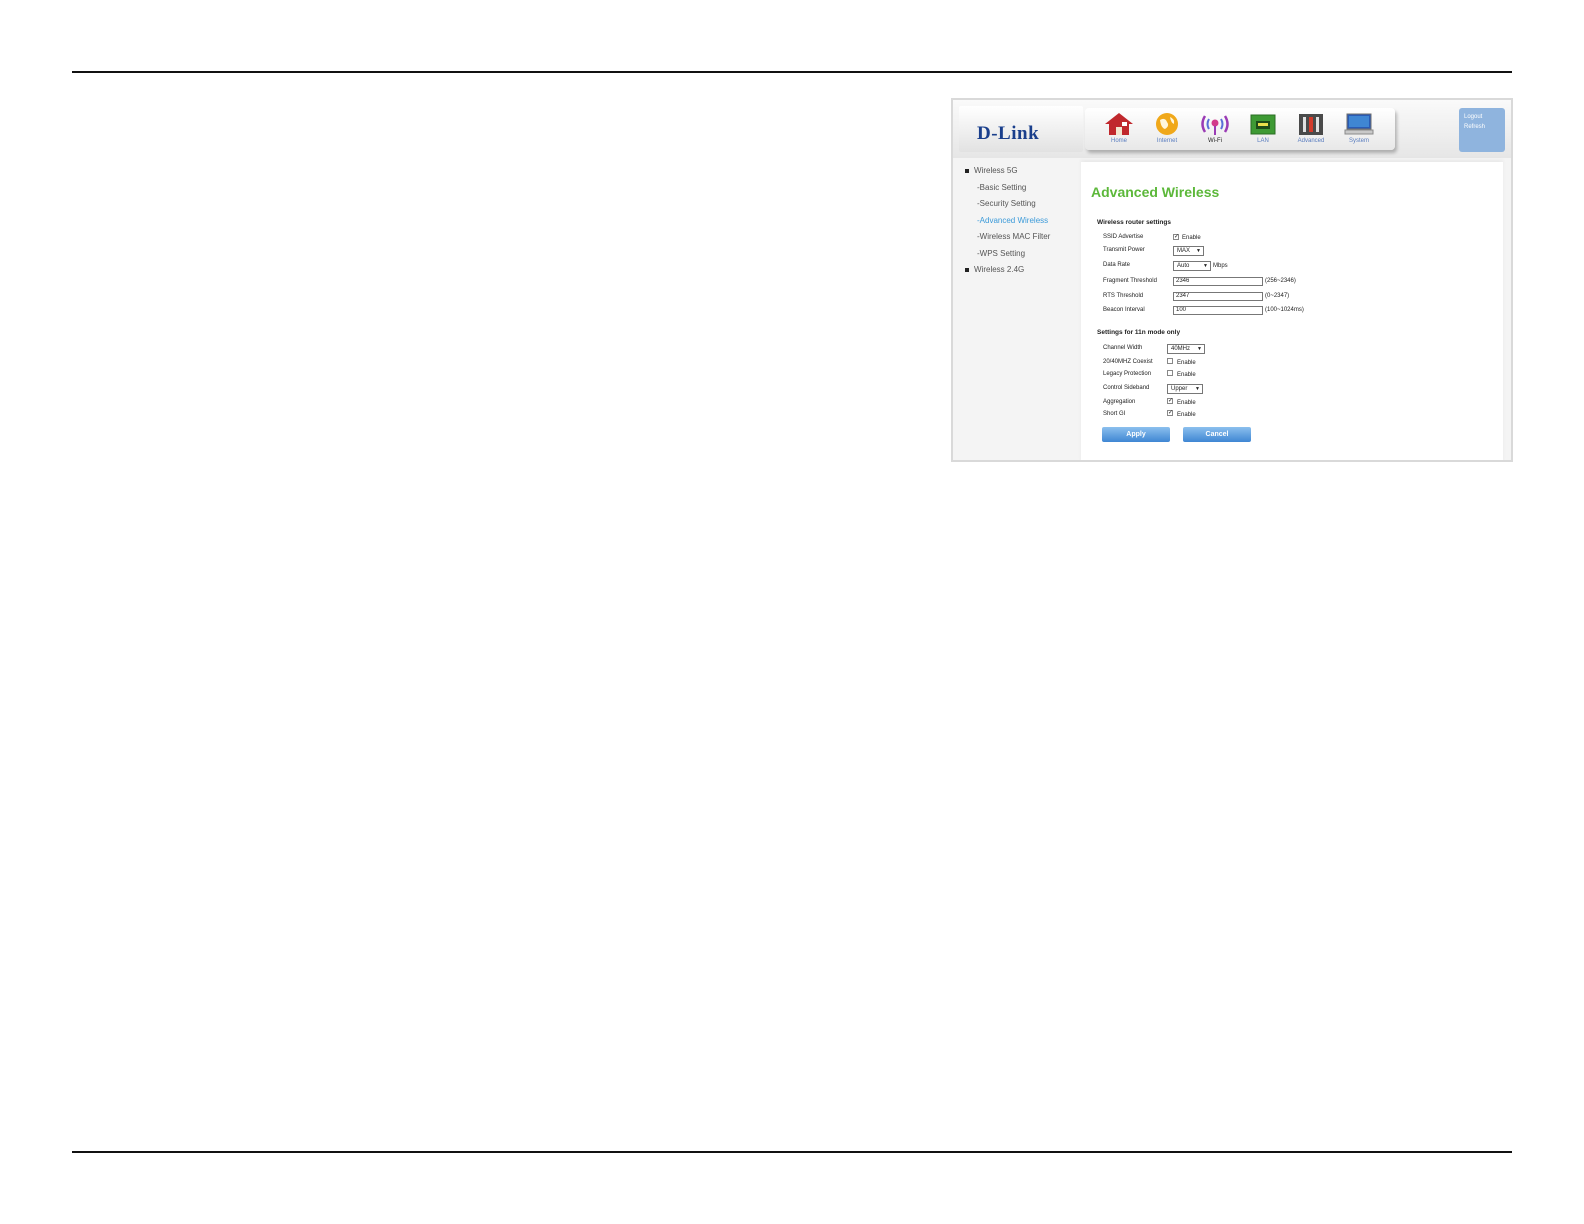  What do you see at coordinates (1277, 296) in the screenshot?
I see `rts-threshold-range: (0~2347)` at bounding box center [1277, 296].